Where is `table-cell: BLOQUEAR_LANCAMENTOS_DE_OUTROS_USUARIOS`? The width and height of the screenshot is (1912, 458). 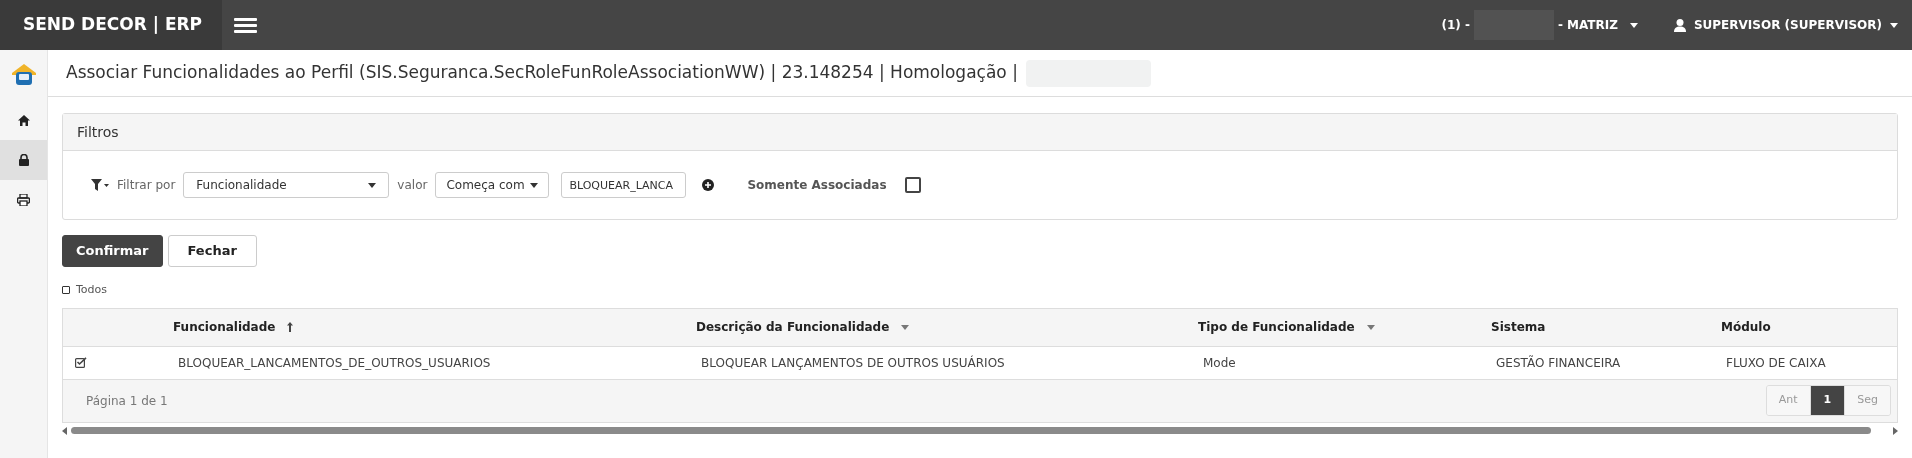
table-cell: BLOQUEAR_LANCAMENTOS_DE_OUTROS_USUARIOS is located at coordinates (334, 362).